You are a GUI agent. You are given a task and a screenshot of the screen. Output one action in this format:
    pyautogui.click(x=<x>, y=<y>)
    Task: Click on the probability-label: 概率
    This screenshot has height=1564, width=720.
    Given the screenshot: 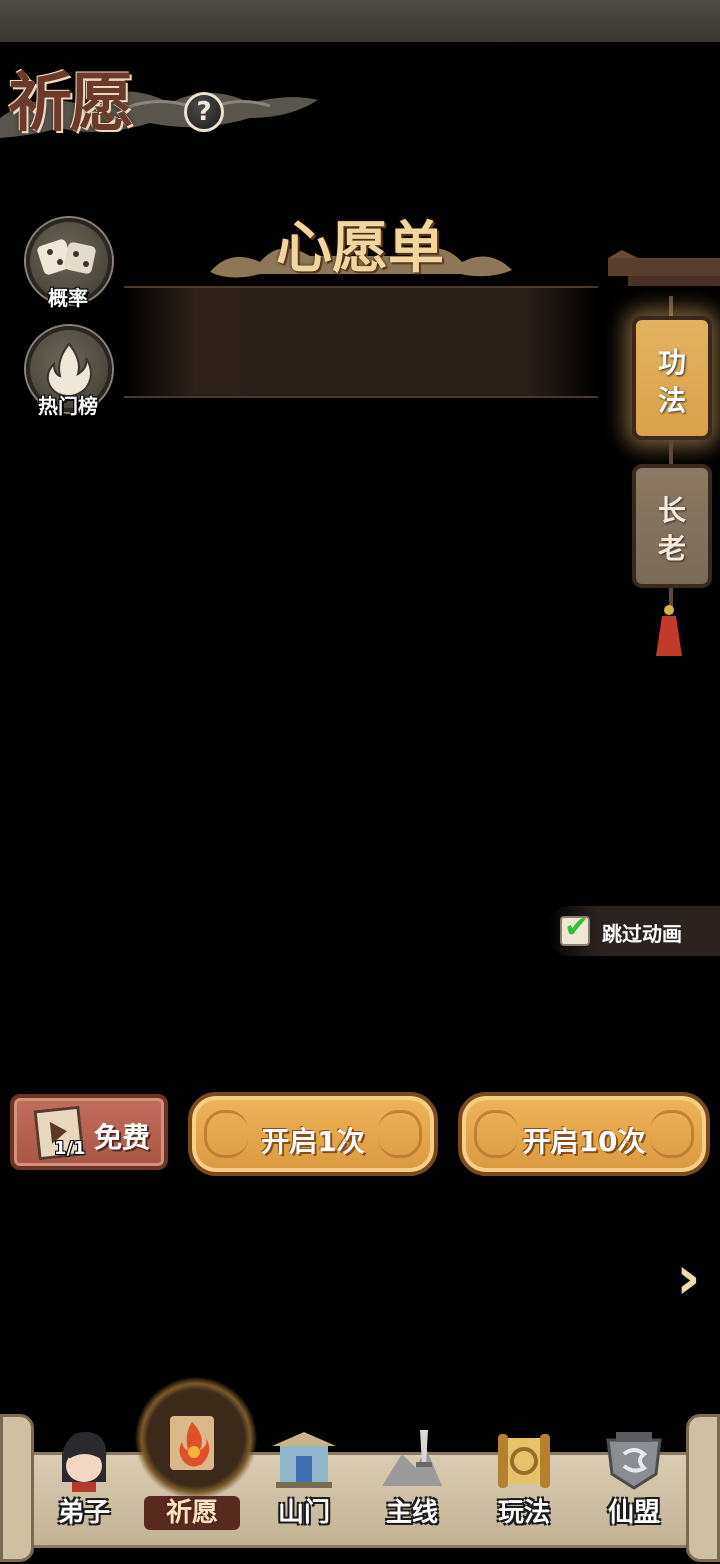 What is the action you would take?
    pyautogui.click(x=68, y=298)
    